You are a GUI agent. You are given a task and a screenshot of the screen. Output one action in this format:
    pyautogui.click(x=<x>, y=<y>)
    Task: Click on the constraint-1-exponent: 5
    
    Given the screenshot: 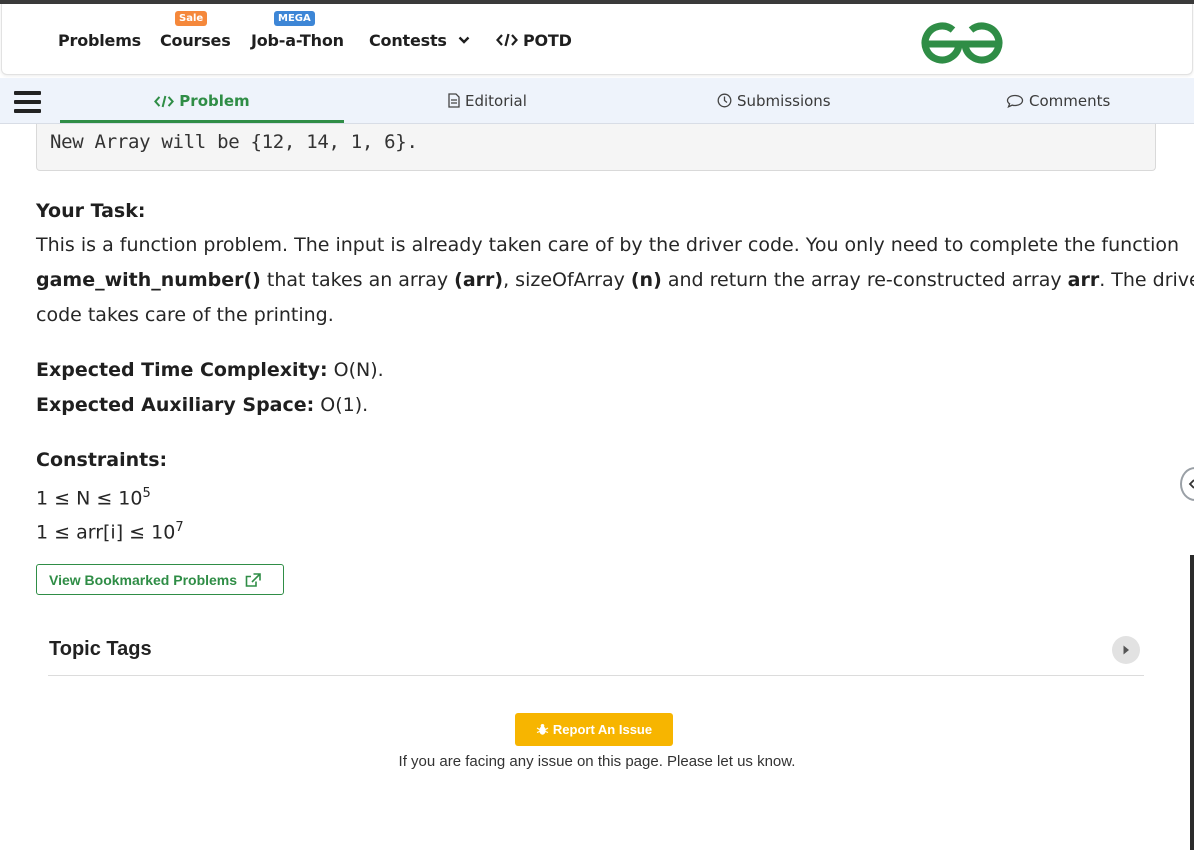 What is the action you would take?
    pyautogui.click(x=146, y=493)
    